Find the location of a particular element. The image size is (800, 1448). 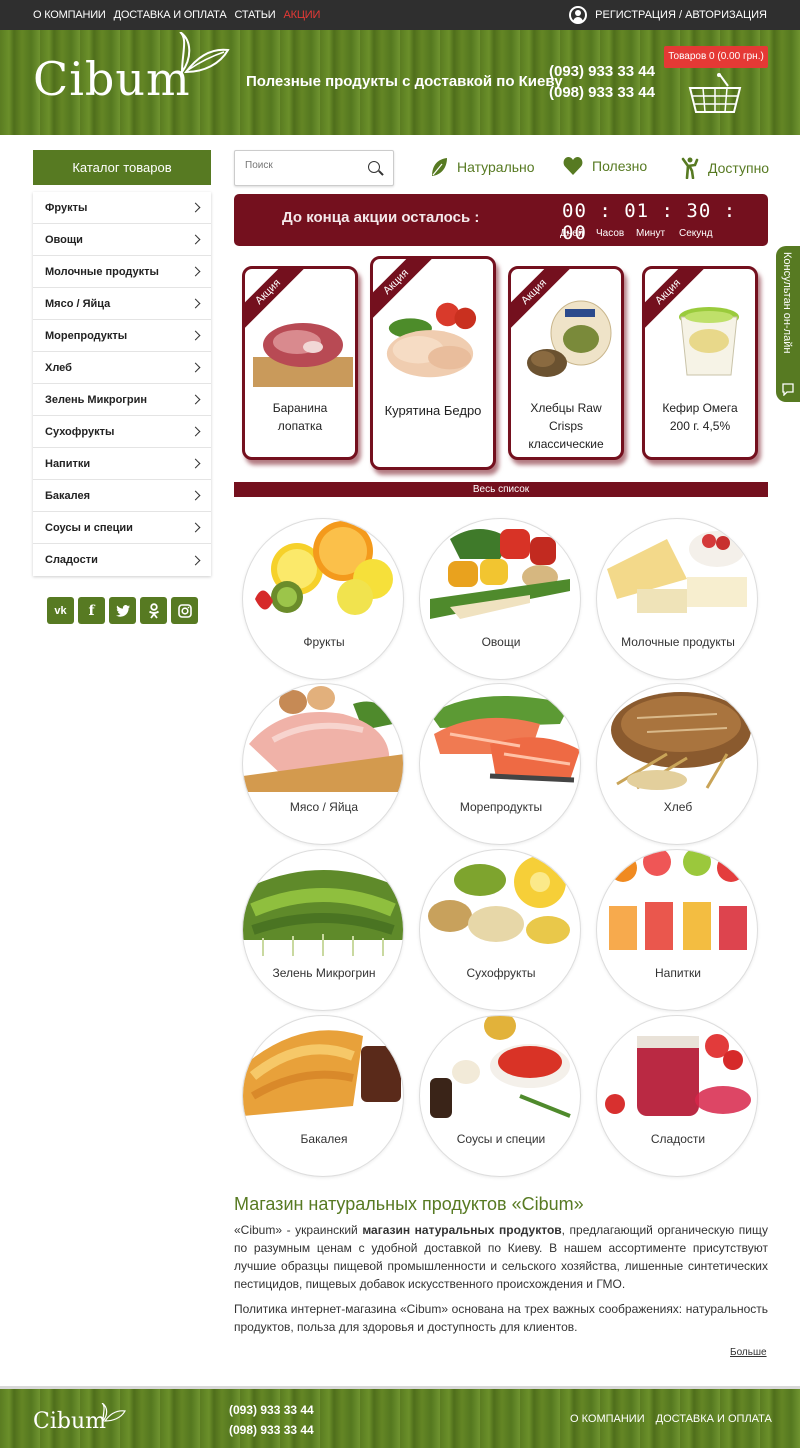

category-fruits: Фрукты is located at coordinates (323, 599).